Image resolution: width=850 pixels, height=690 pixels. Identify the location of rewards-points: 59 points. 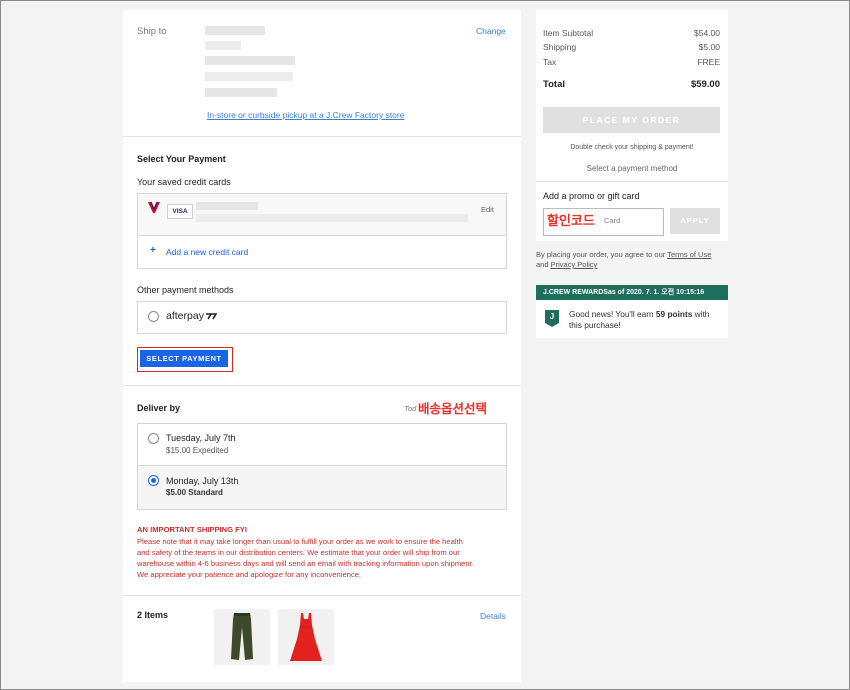
(674, 314).